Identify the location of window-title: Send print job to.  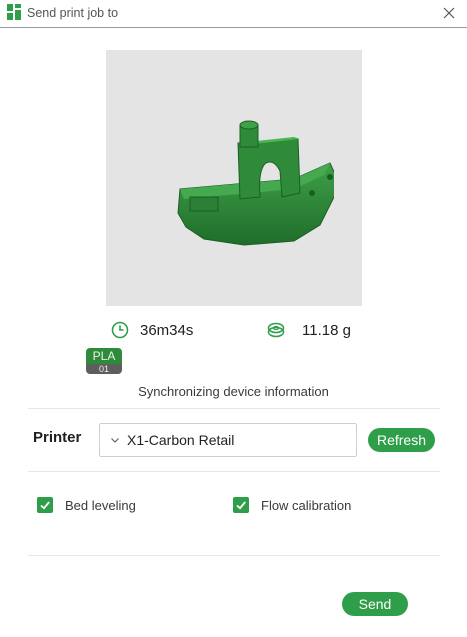
(73, 13).